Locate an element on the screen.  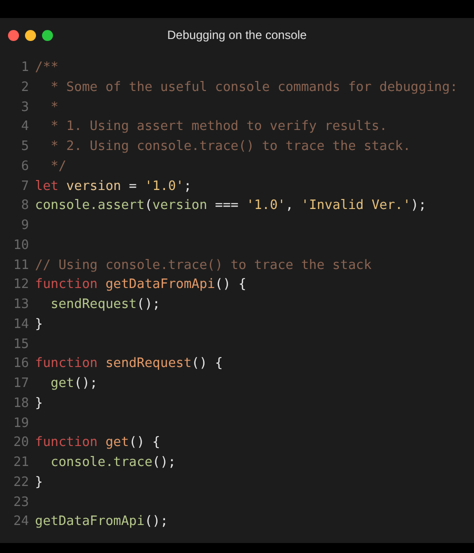
line-number: 3 is located at coordinates (25, 107).